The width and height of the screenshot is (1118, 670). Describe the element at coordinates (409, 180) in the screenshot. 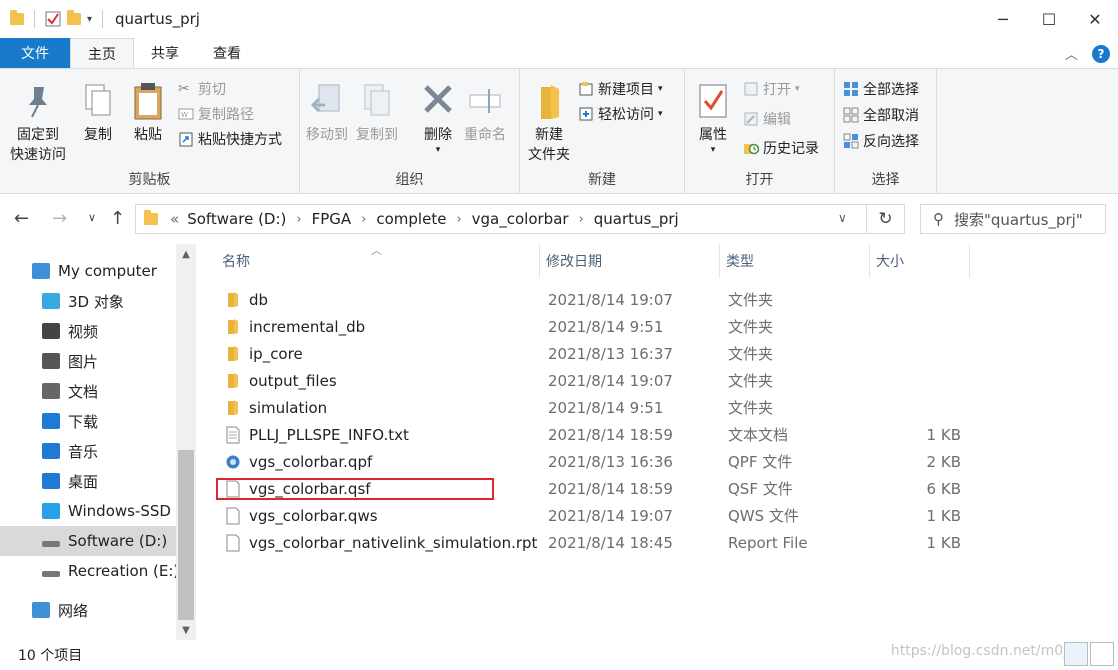

I see `organize-group-label: 组织` at that location.